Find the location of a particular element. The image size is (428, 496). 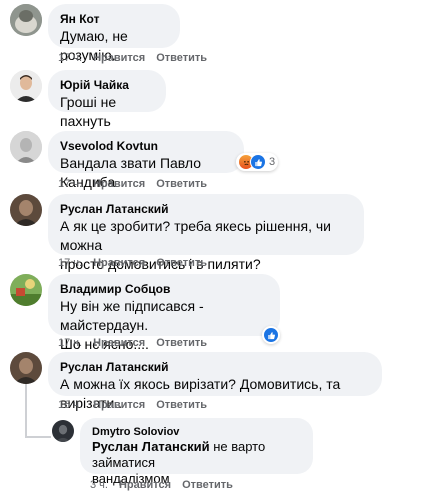

comment-text: Гроші не пахнуть is located at coordinates (88, 111).